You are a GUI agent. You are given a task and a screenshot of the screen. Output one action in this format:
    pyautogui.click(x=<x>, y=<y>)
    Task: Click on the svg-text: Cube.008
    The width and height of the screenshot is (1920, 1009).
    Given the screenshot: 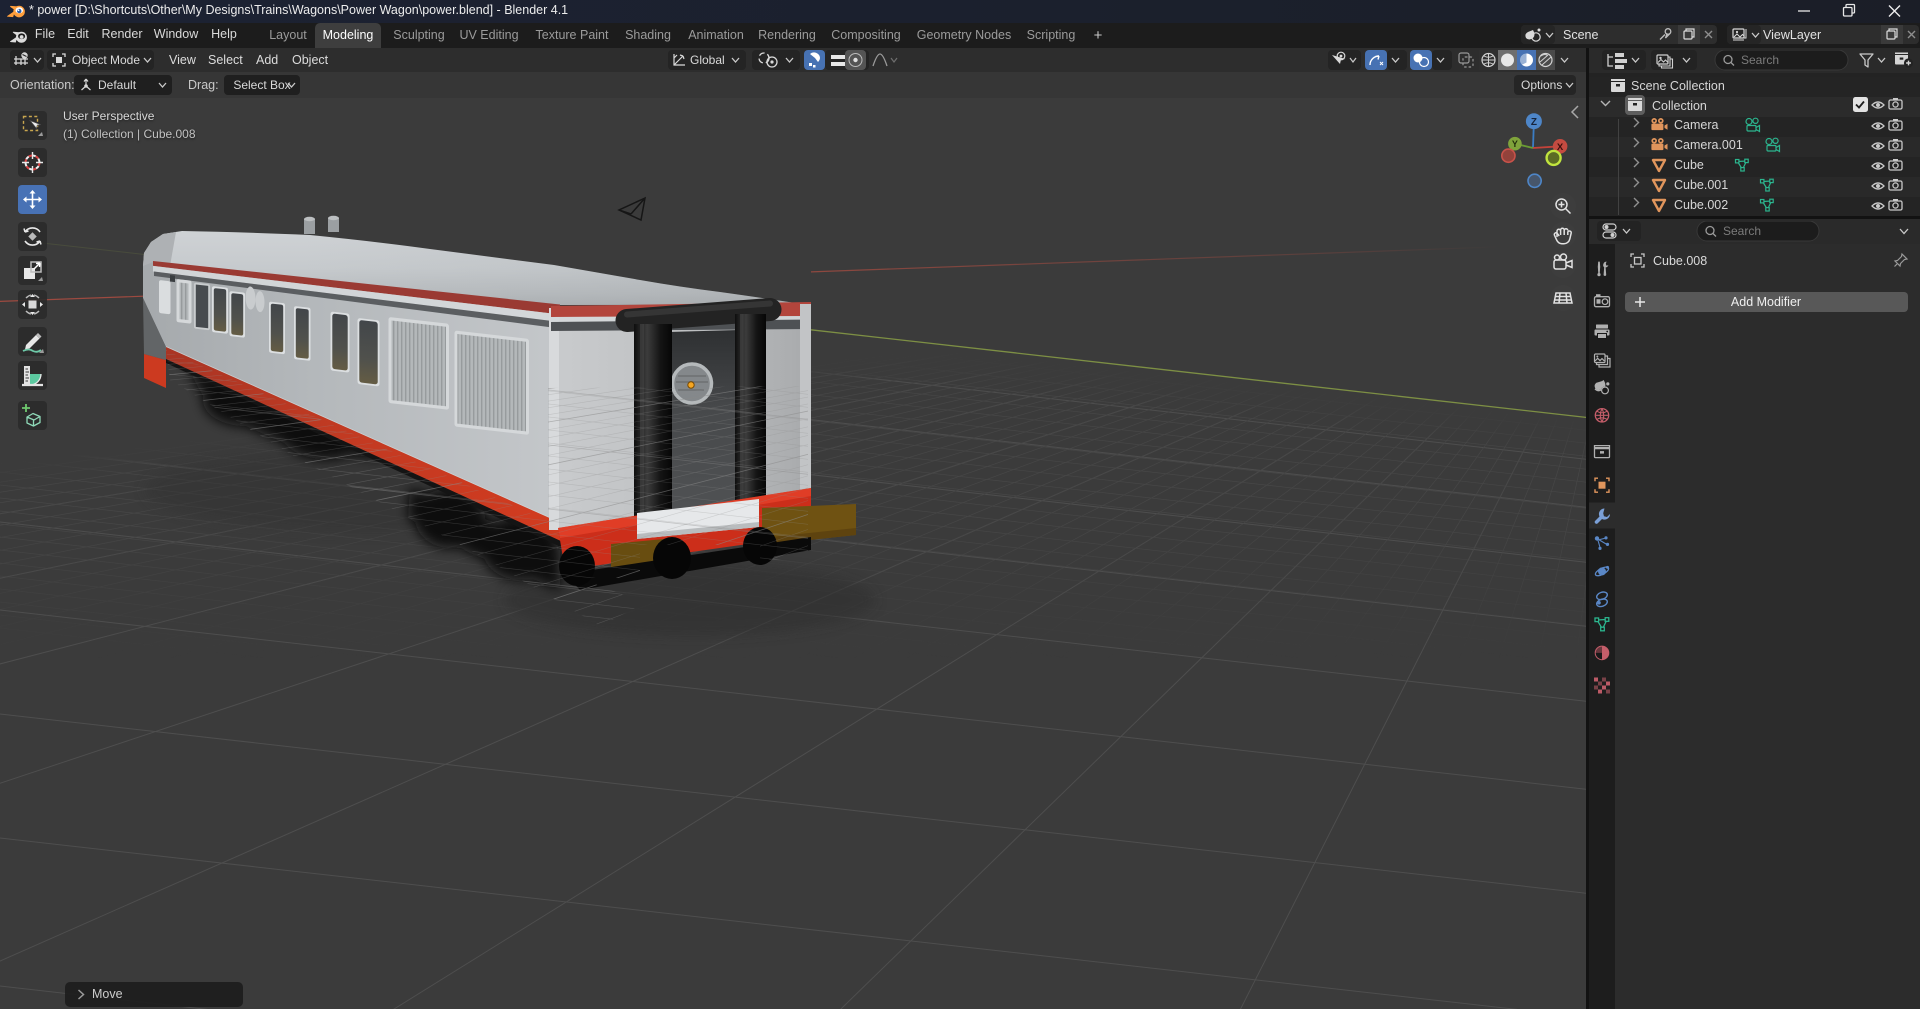 What is the action you would take?
    pyautogui.click(x=1680, y=261)
    